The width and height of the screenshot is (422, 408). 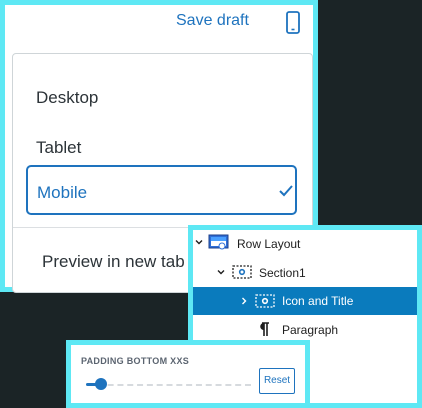 What do you see at coordinates (242, 272) in the screenshot?
I see `section-icon` at bounding box center [242, 272].